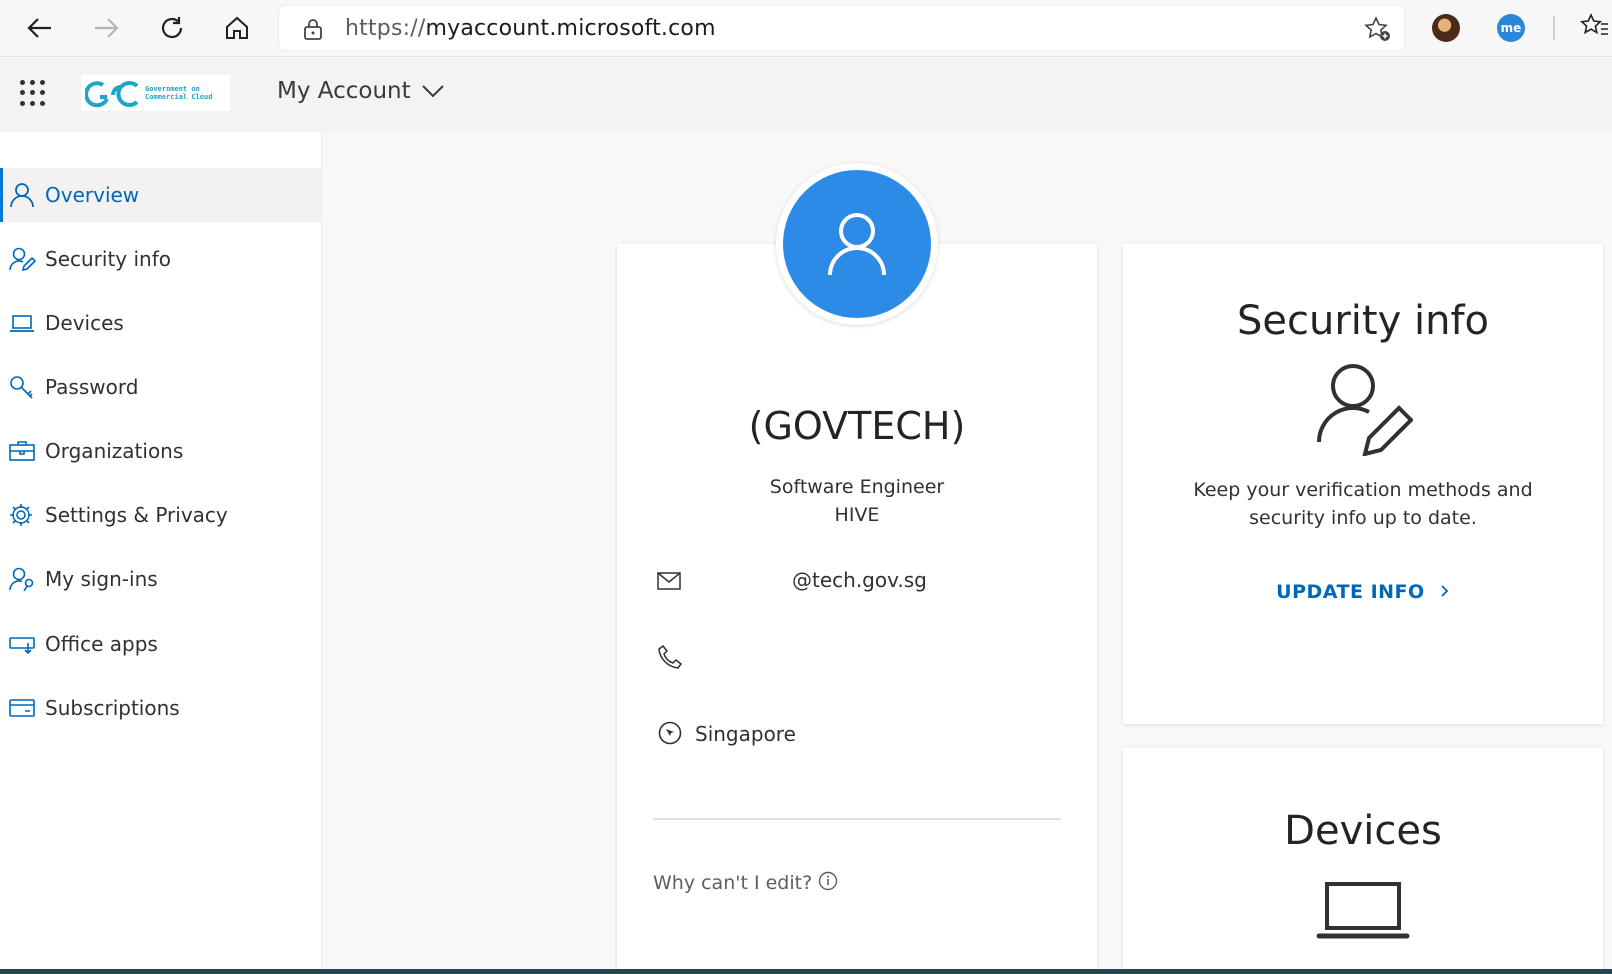 Image resolution: width=1612 pixels, height=974 pixels. I want to click on browser-toolbar: https://myaccount.microsoft.com me, so click(806, 28).